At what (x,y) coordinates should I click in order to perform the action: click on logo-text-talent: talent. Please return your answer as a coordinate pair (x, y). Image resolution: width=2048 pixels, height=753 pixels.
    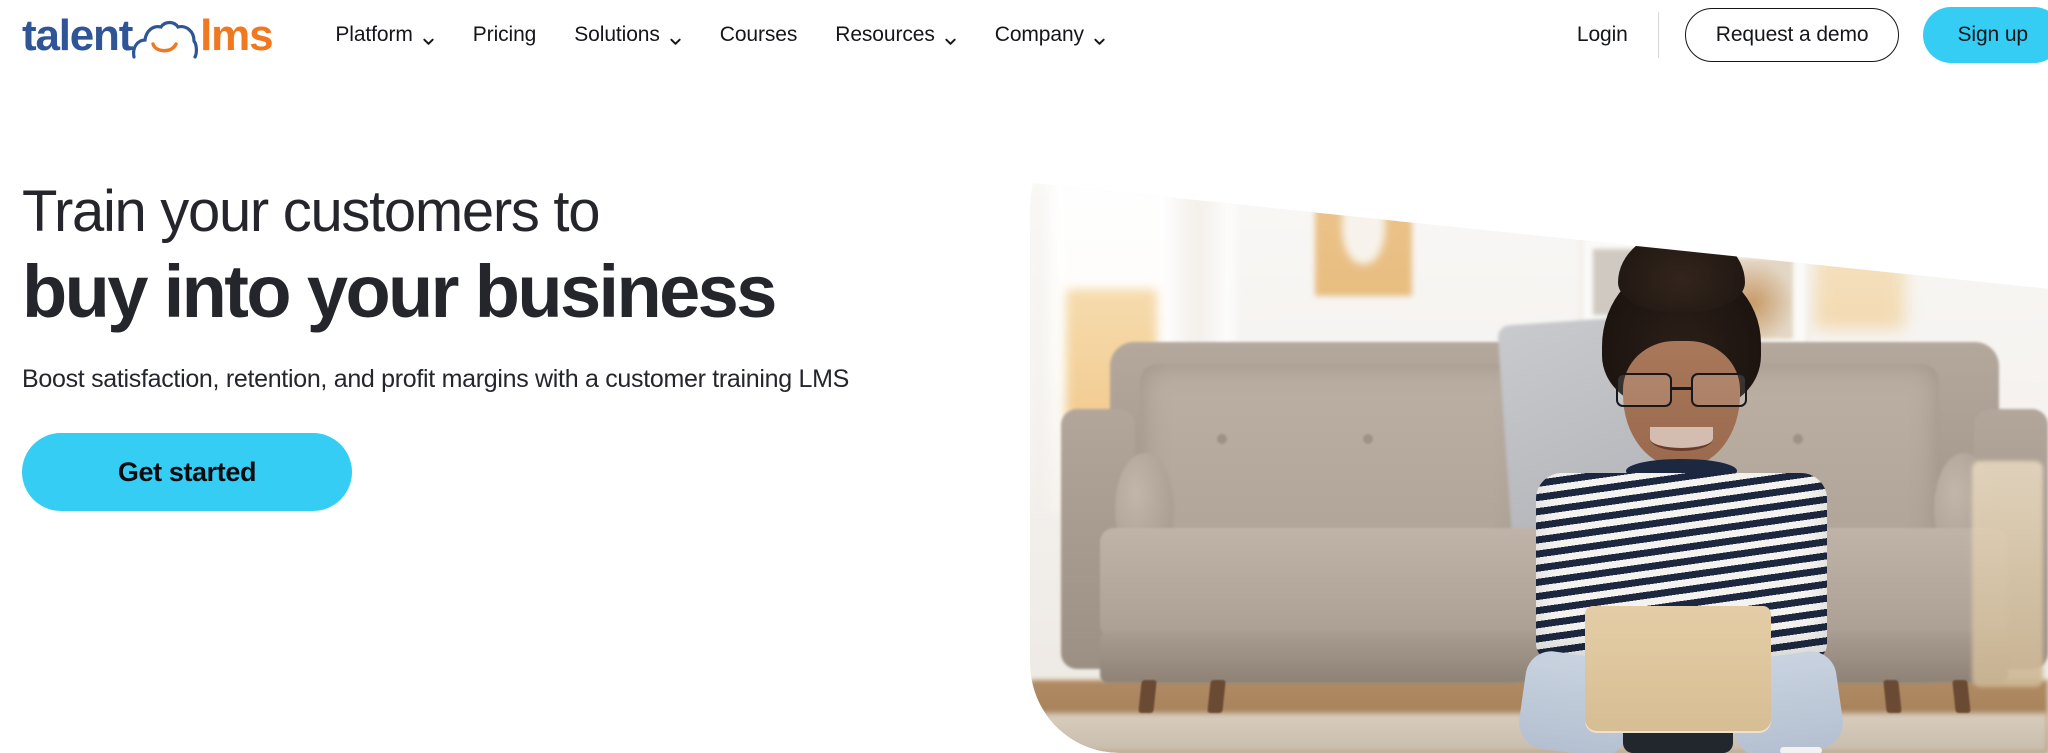
    Looking at the image, I should click on (77, 35).